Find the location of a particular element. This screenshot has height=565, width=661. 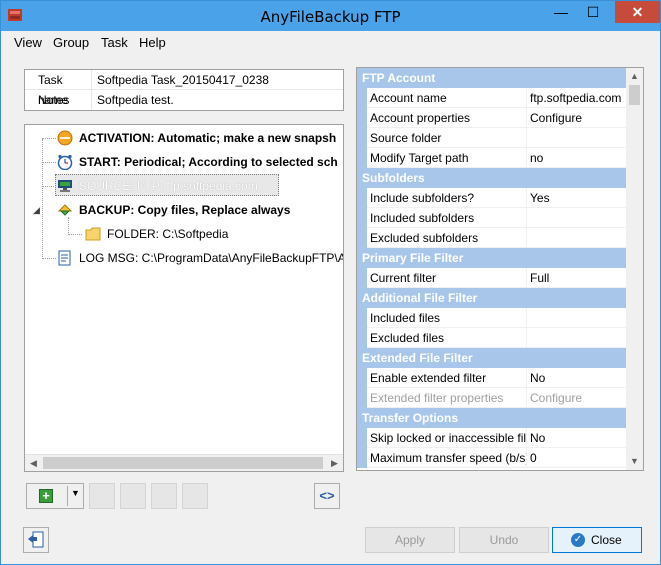

scroll-down-icon: ▼ is located at coordinates (634, 461).